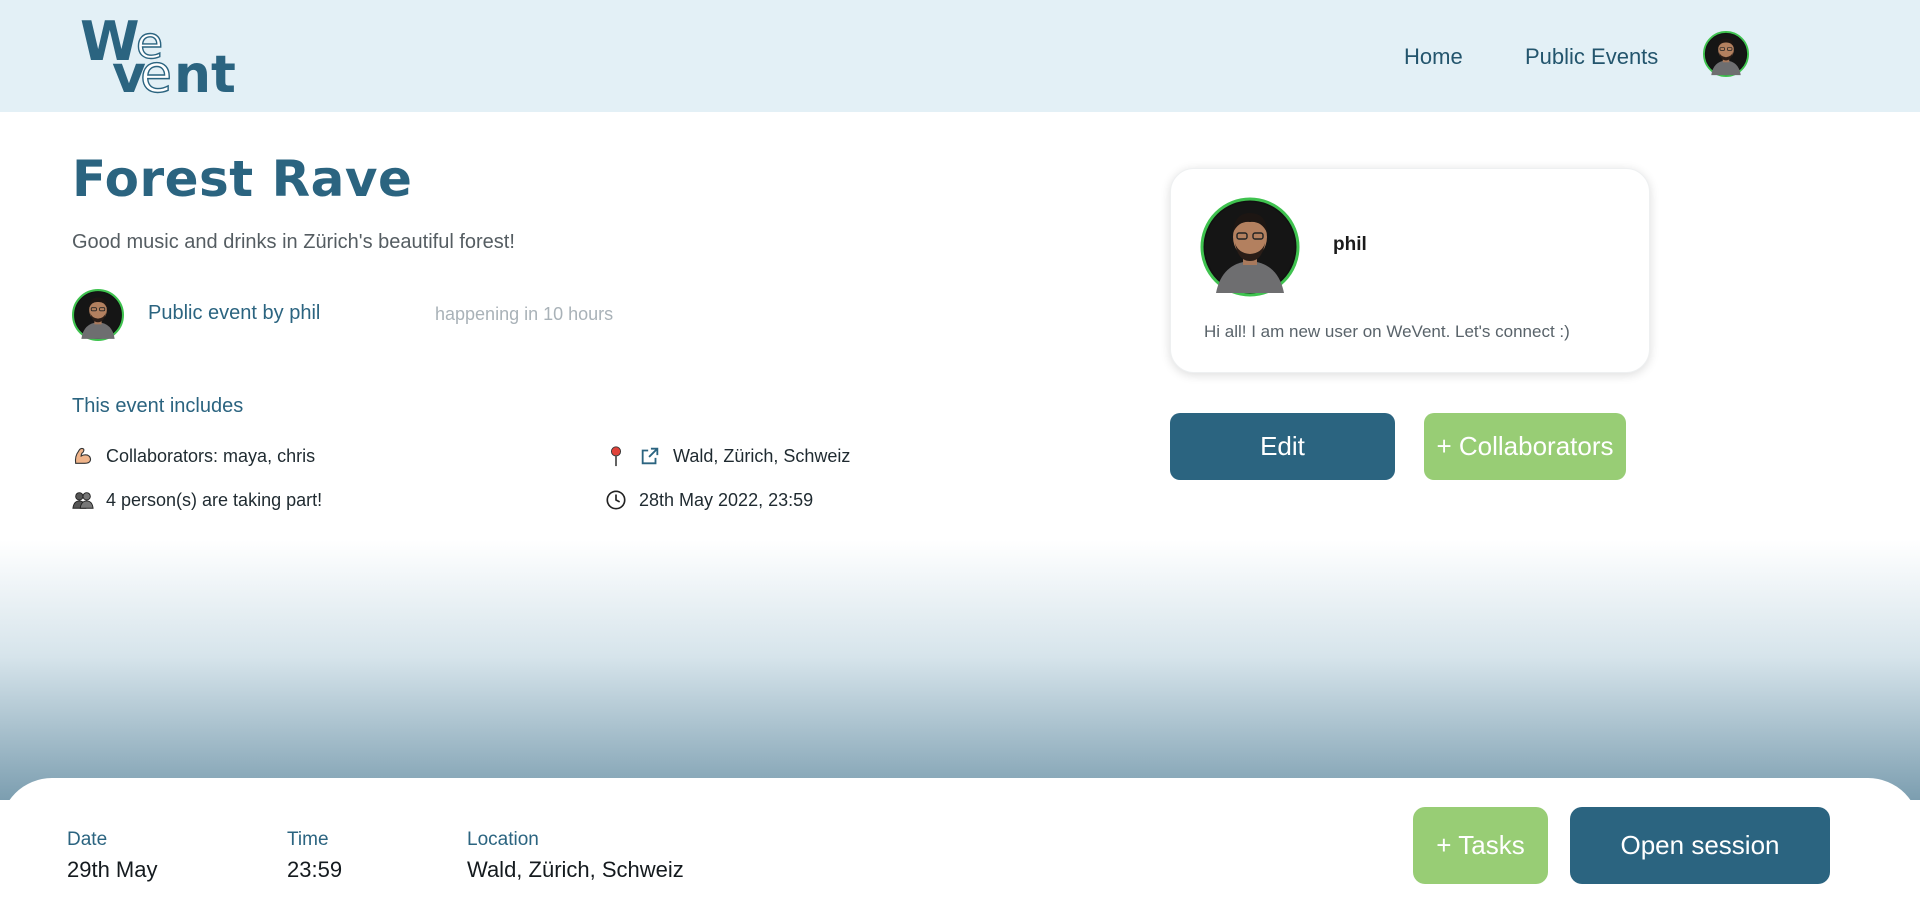 The width and height of the screenshot is (1920, 914). I want to click on collaborators-row: Collaborators: maya, chris, so click(193, 456).